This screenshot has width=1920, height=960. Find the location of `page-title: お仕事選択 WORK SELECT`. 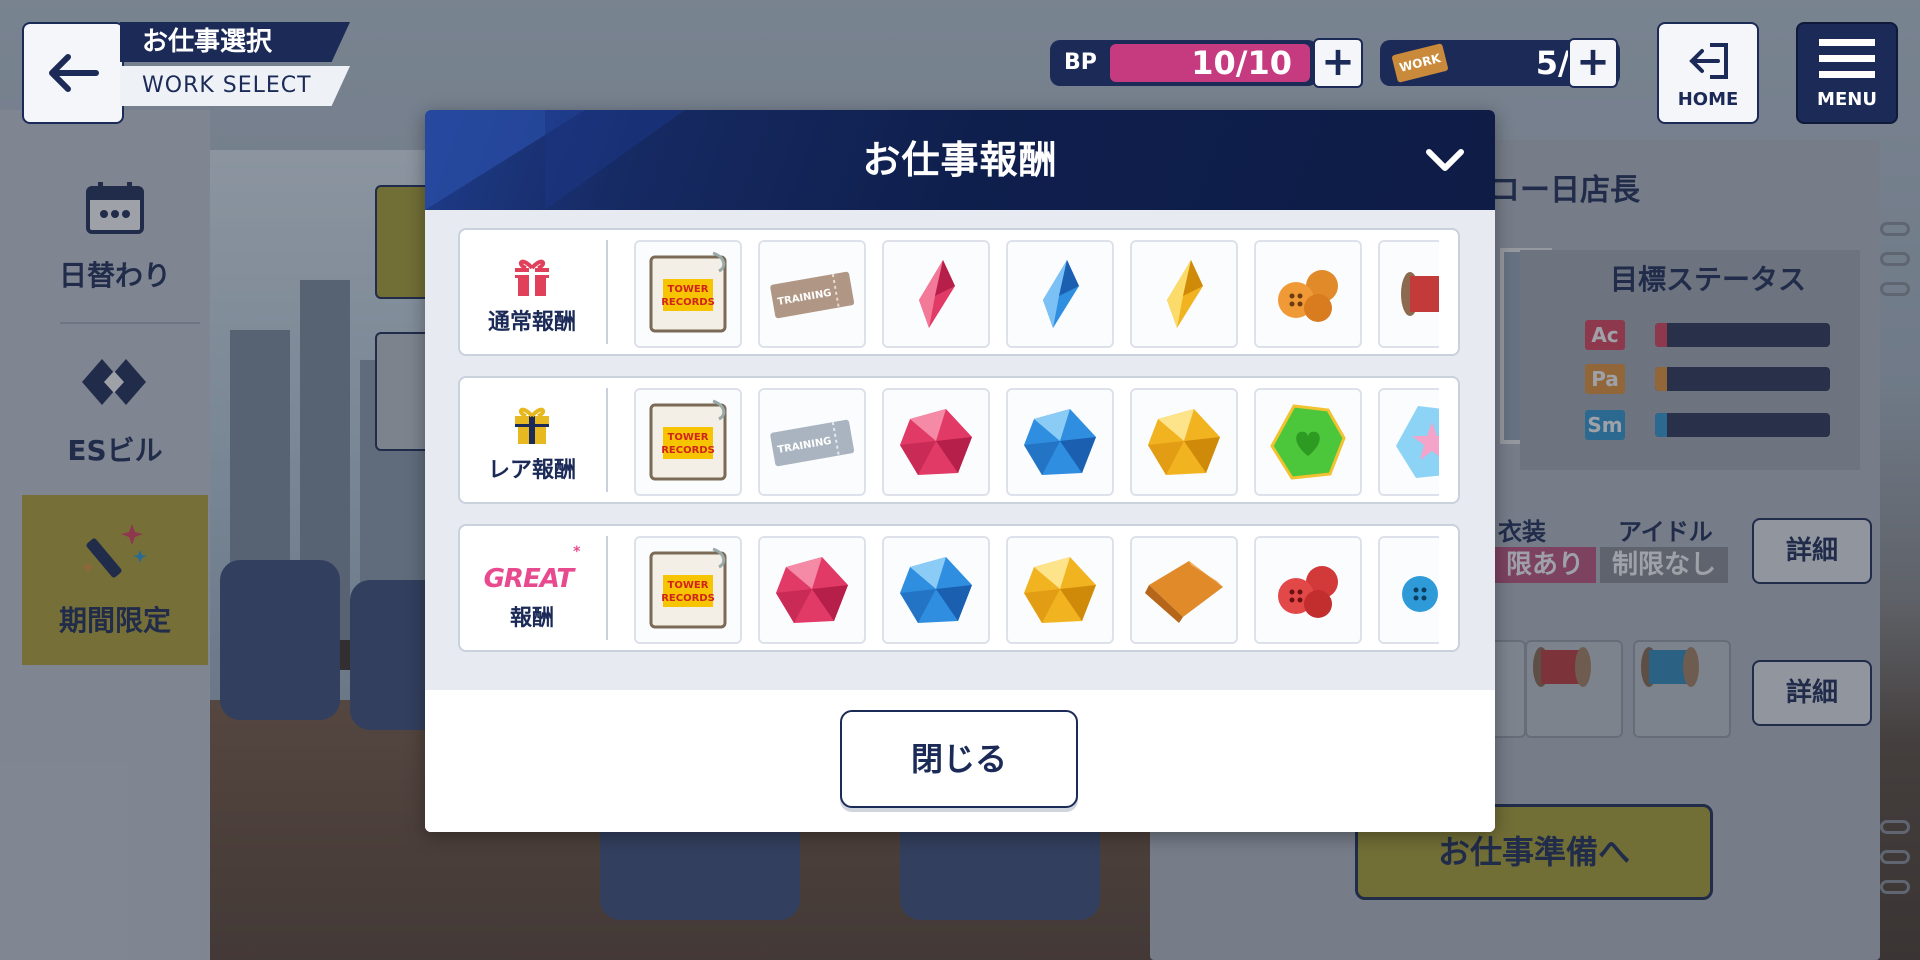

page-title: お仕事選択 WORK SELECT is located at coordinates (240, 64).